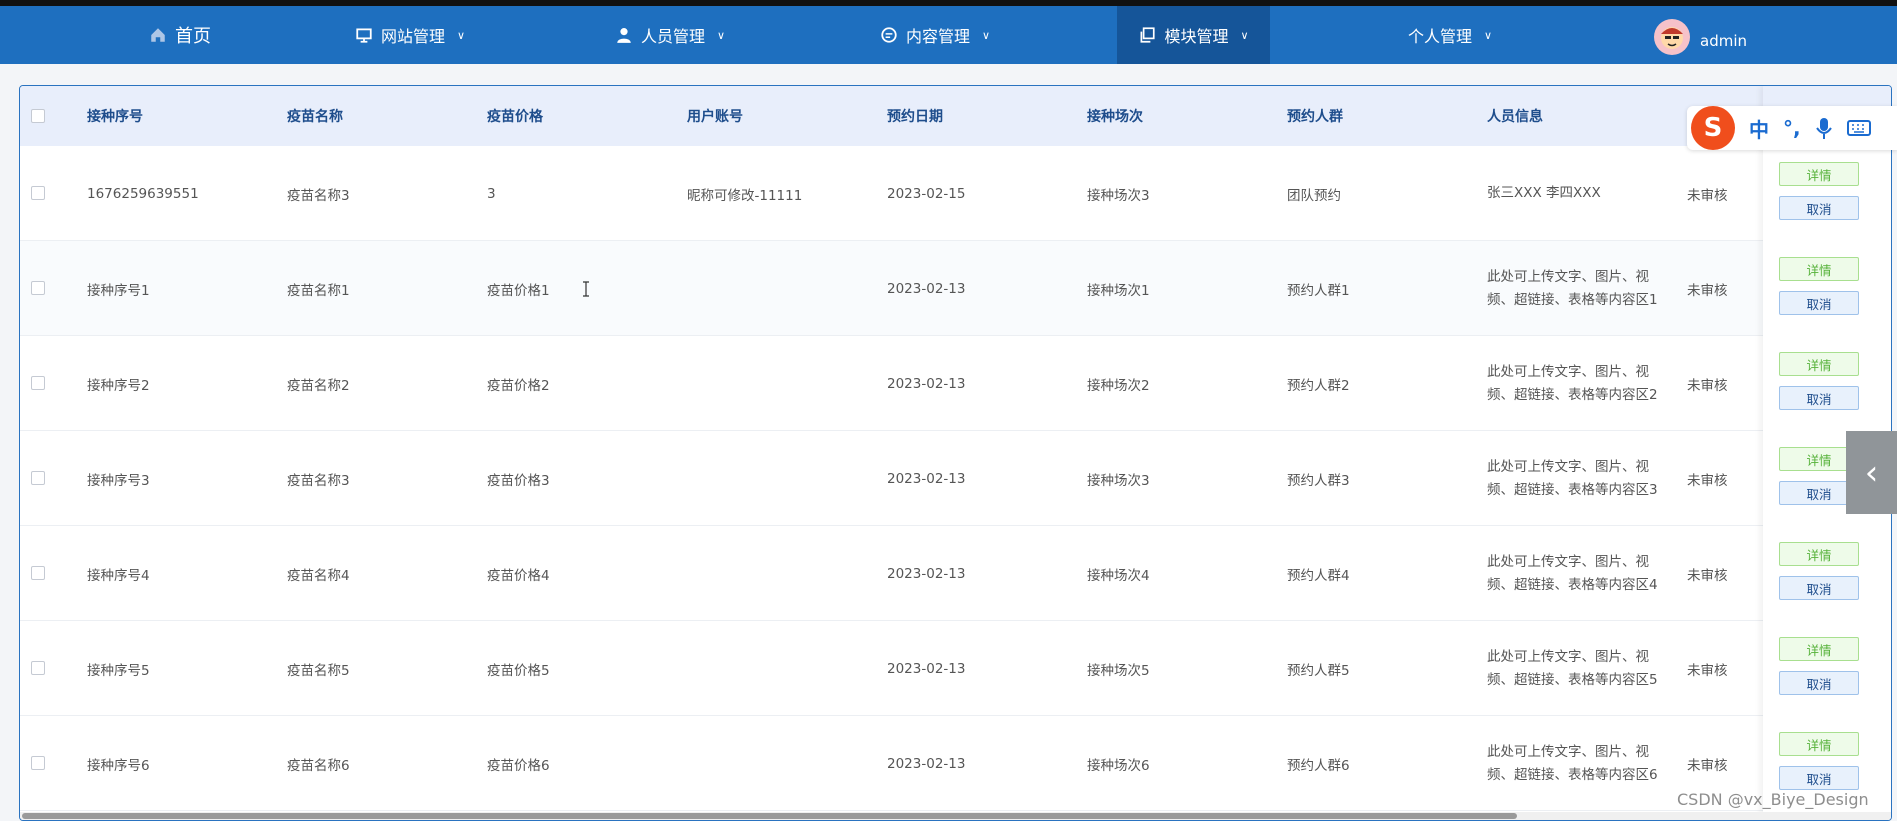 The height and width of the screenshot is (821, 1897). I want to click on avatar-face-icon, so click(1672, 38).